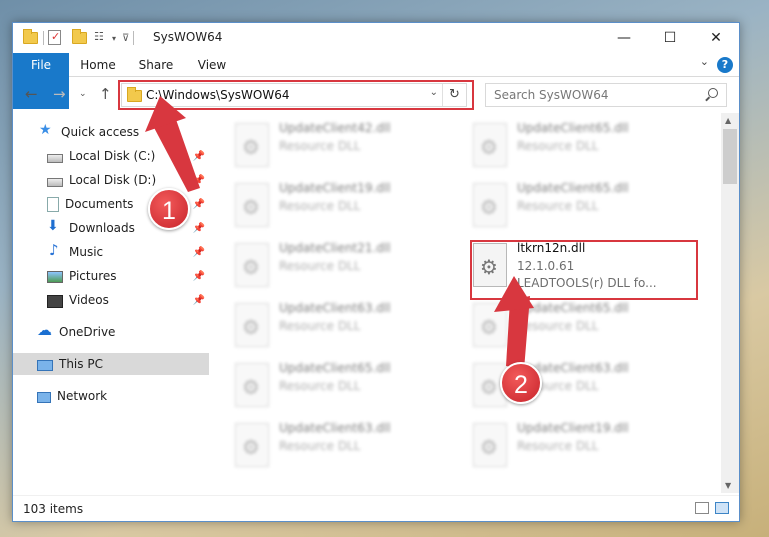 Image resolution: width=769 pixels, height=537 pixels. What do you see at coordinates (169, 209) in the screenshot?
I see `callout-badge-1: 1` at bounding box center [169, 209].